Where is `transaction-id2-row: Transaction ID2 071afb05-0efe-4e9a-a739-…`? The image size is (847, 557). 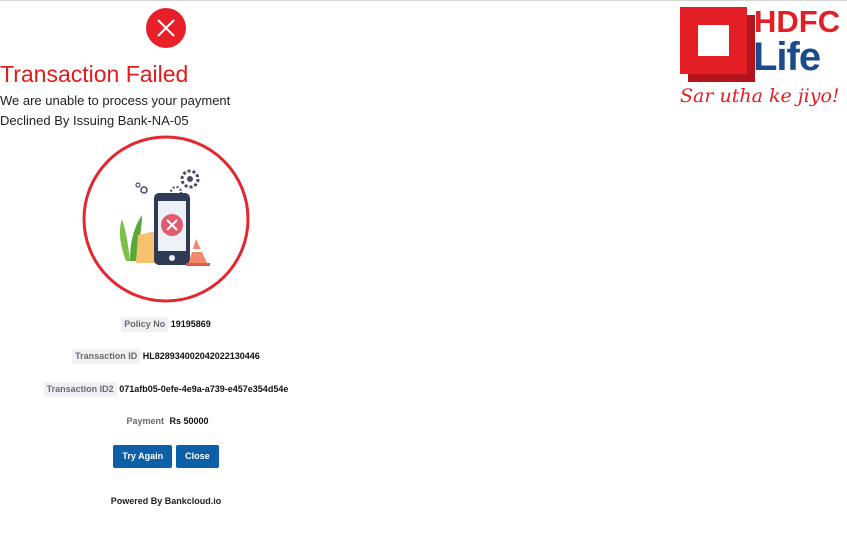
transaction-id2-row: Transaction ID2 071afb05-0efe-4e9a-a739-… is located at coordinates (166, 389).